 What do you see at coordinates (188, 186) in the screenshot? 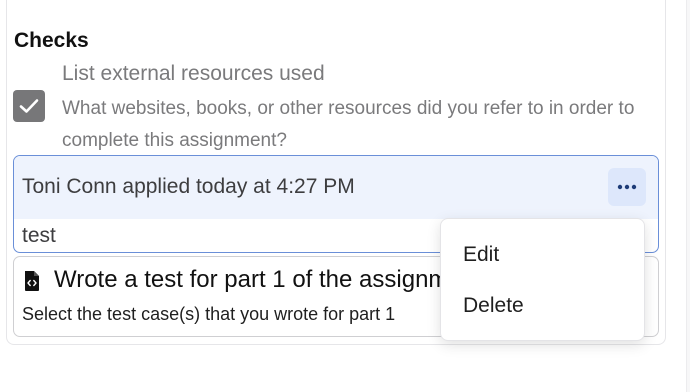
I see `comment-author-line: Toni Conn applied today at 4:27 PM` at bounding box center [188, 186].